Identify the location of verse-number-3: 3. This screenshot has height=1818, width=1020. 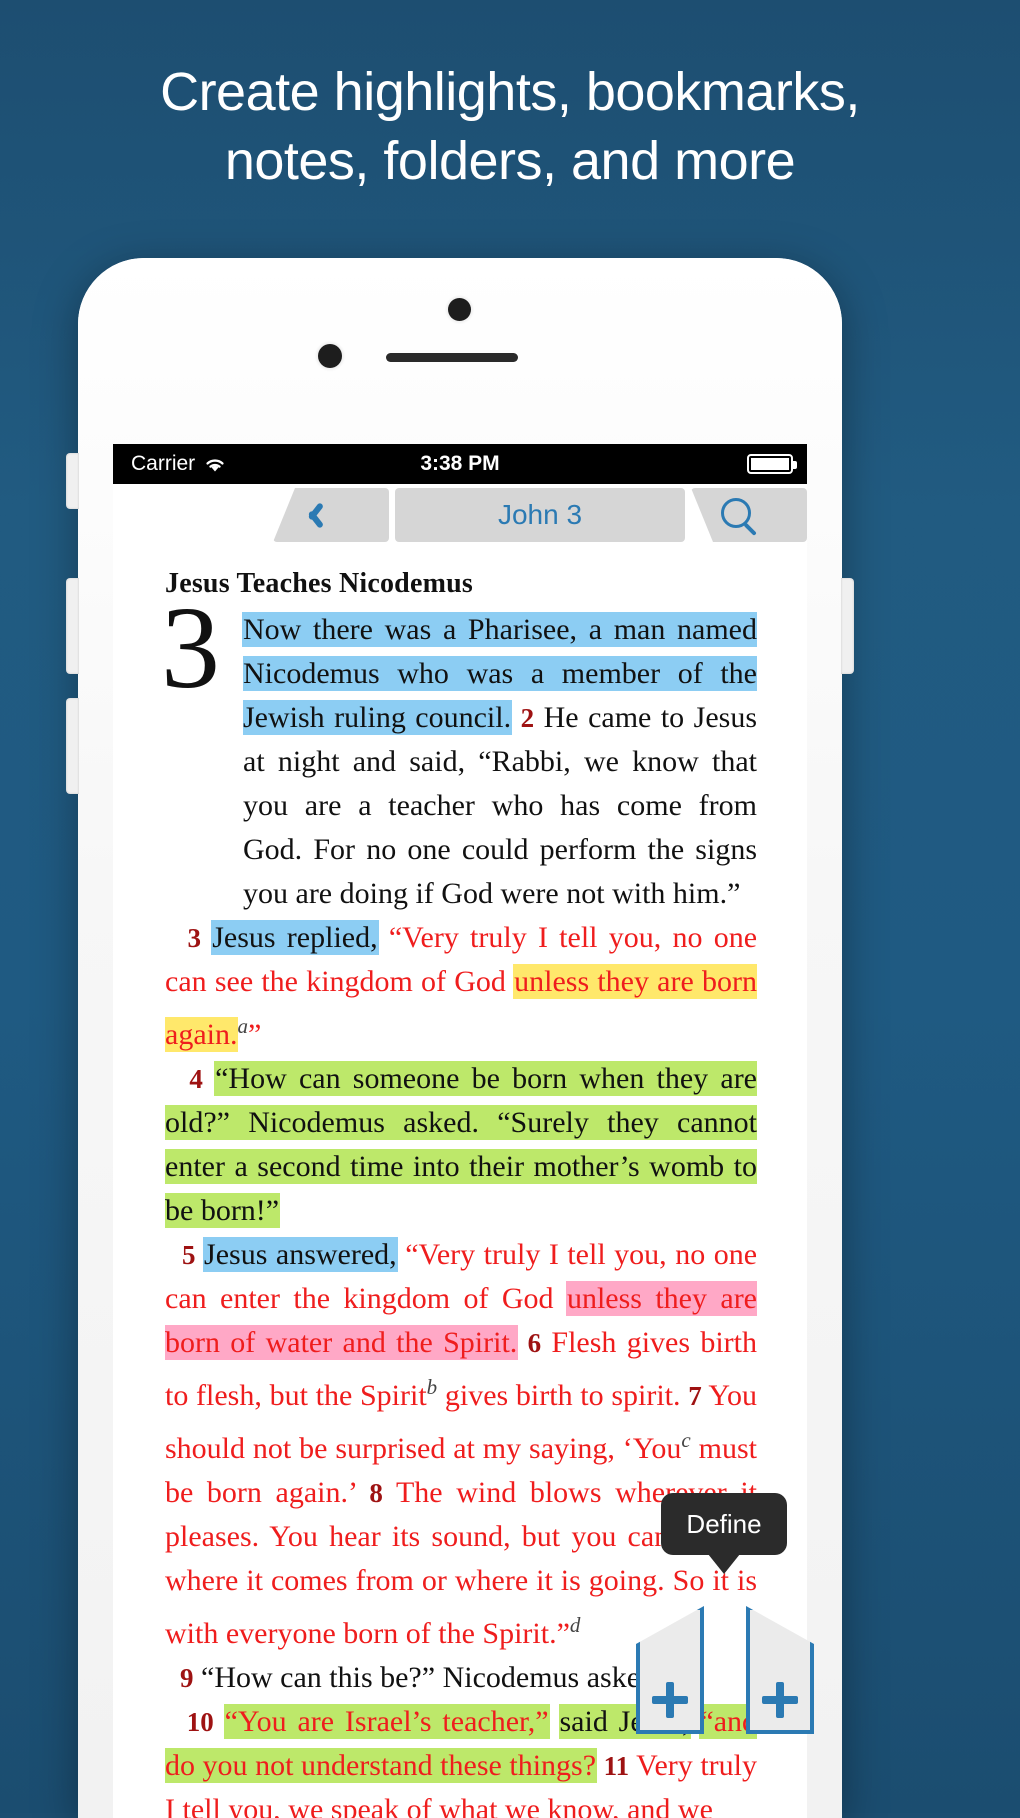
(194, 938).